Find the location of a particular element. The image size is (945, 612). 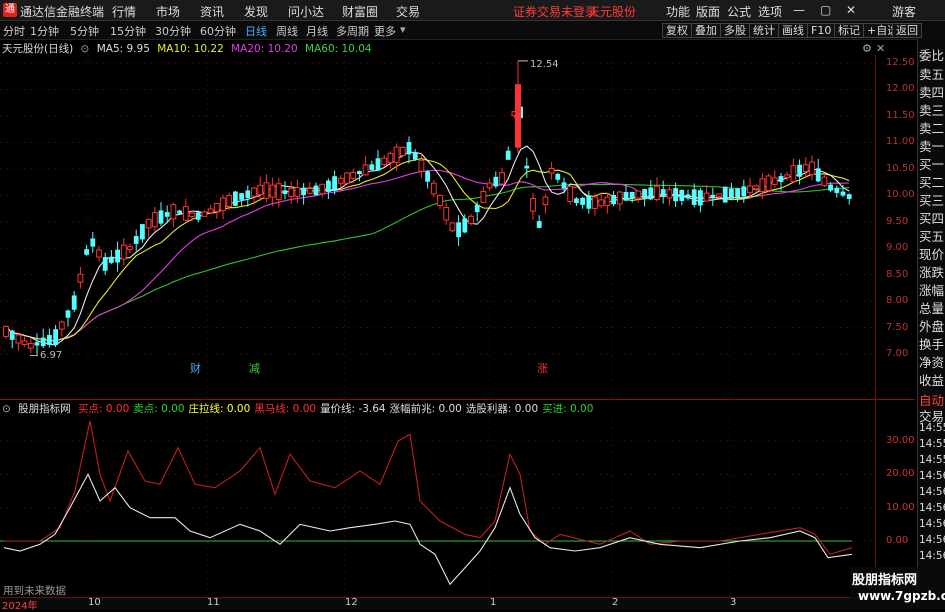

indicator-tick: 30.00 is located at coordinates (900, 440).